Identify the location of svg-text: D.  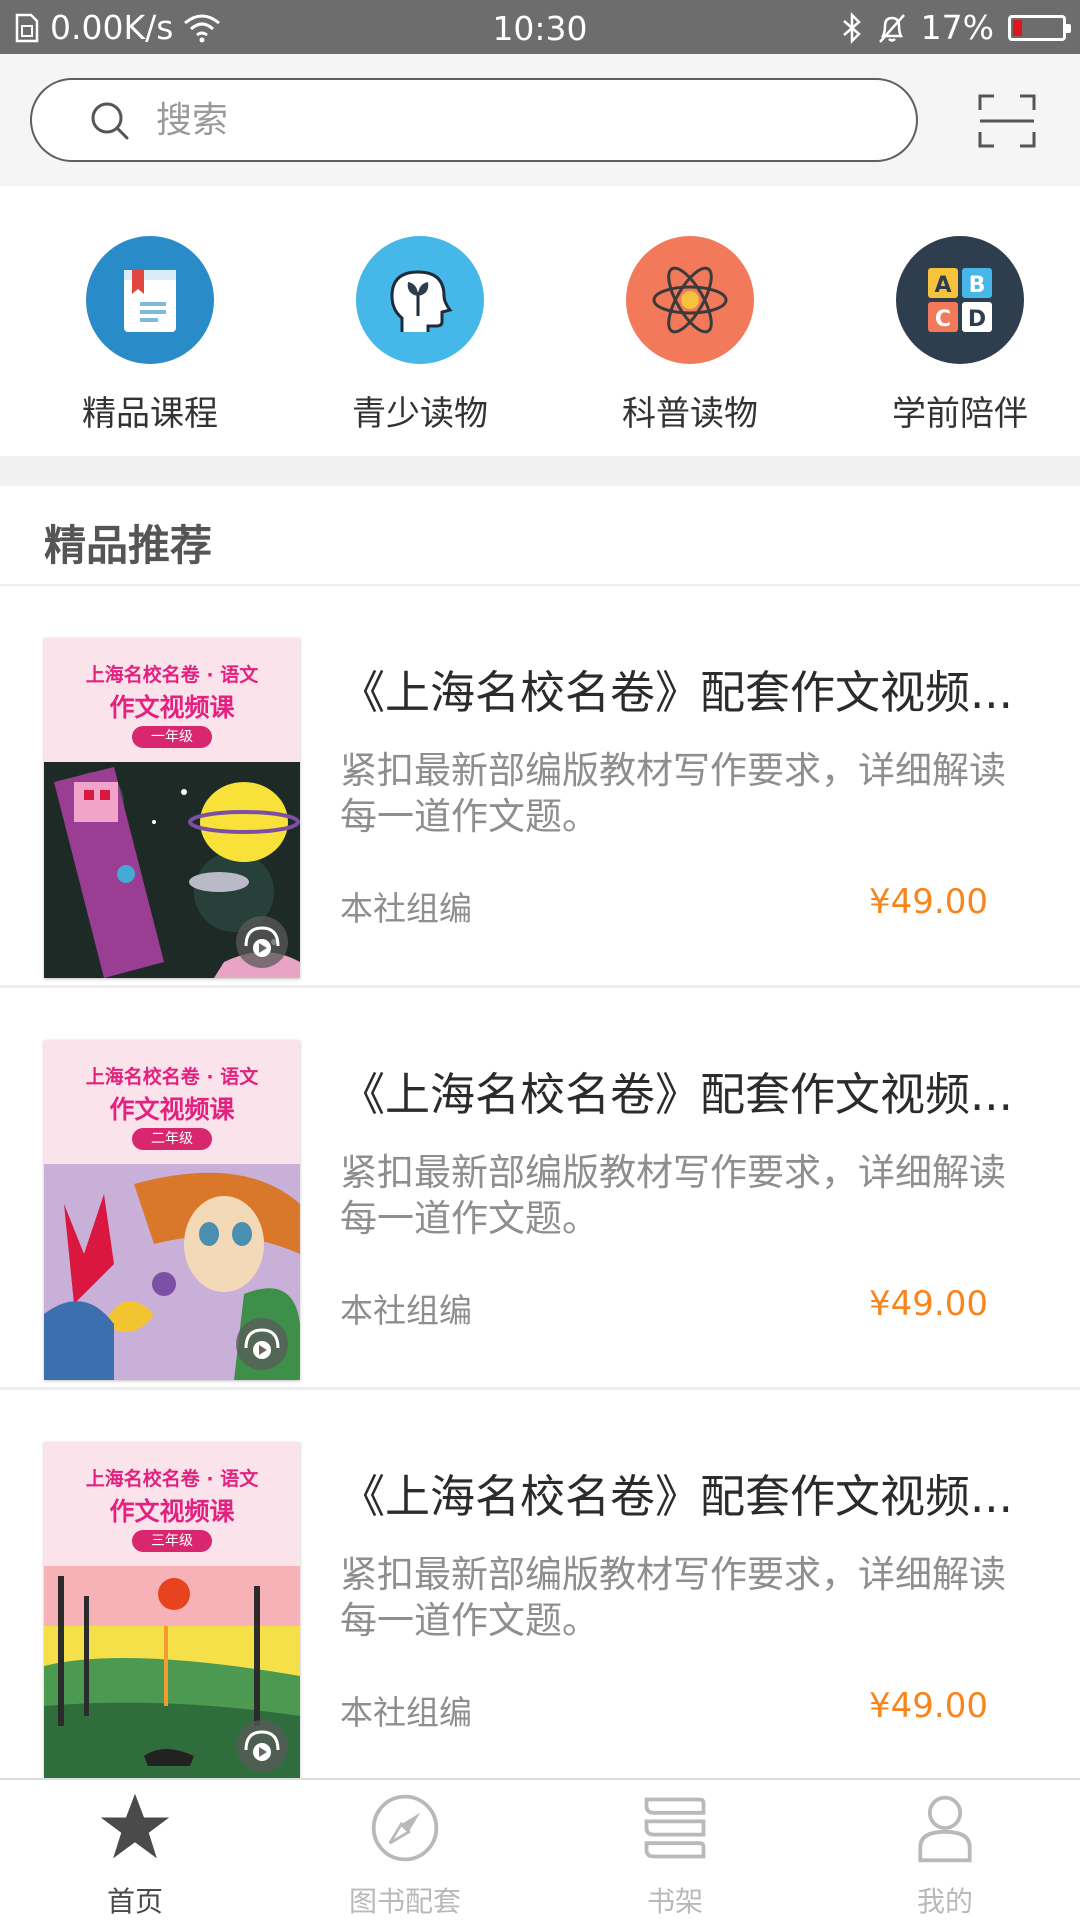
(977, 319).